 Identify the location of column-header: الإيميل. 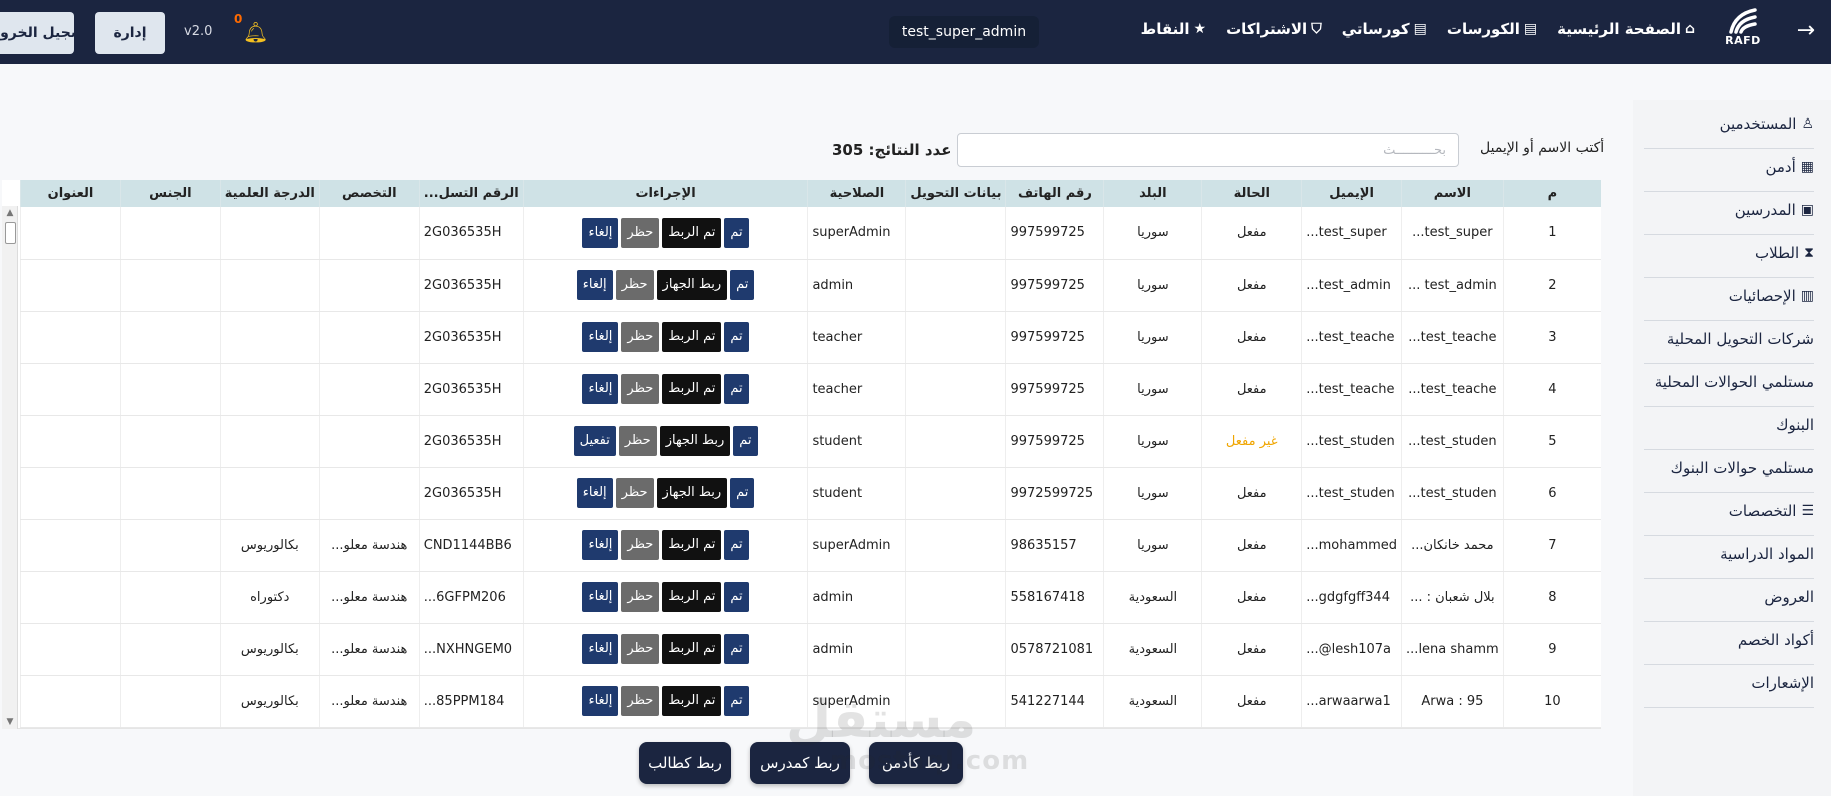
(1351, 193).